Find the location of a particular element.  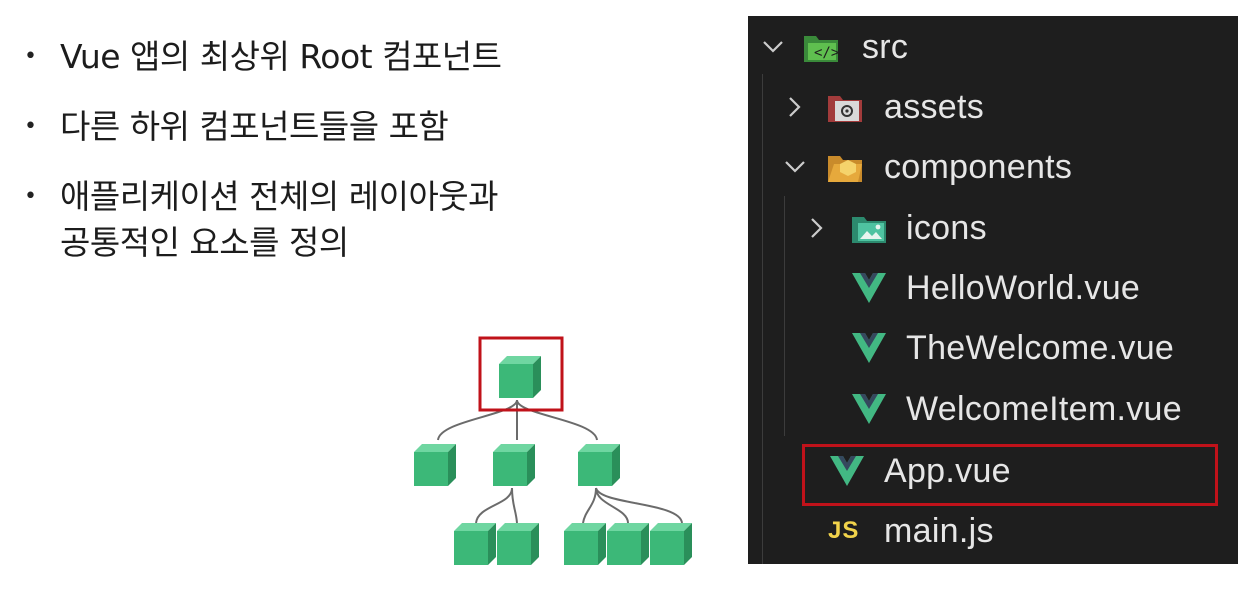

bullet-item: • Vue 앱의 최상위 Root 컴포넌트 is located at coordinates (342, 57).